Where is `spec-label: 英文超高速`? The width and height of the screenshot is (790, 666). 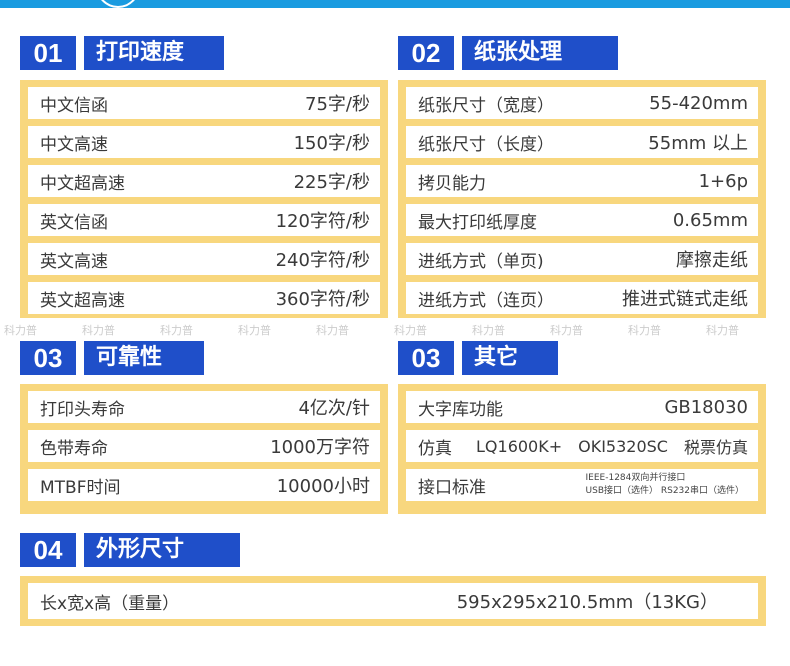
spec-label: 英文超高速 is located at coordinates (82, 300).